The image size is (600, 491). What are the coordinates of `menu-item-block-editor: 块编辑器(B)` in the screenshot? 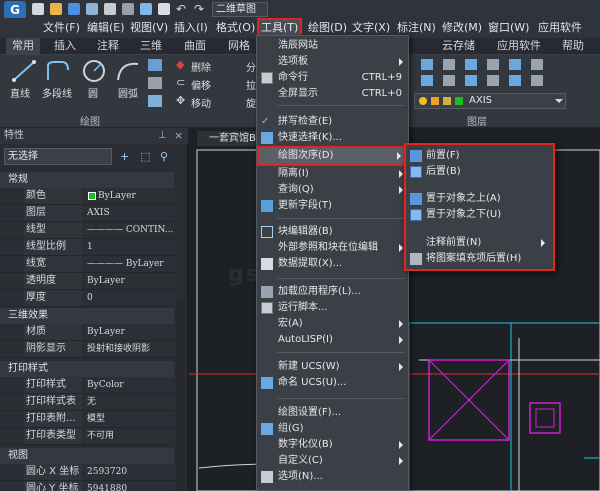 It's located at (332, 232).